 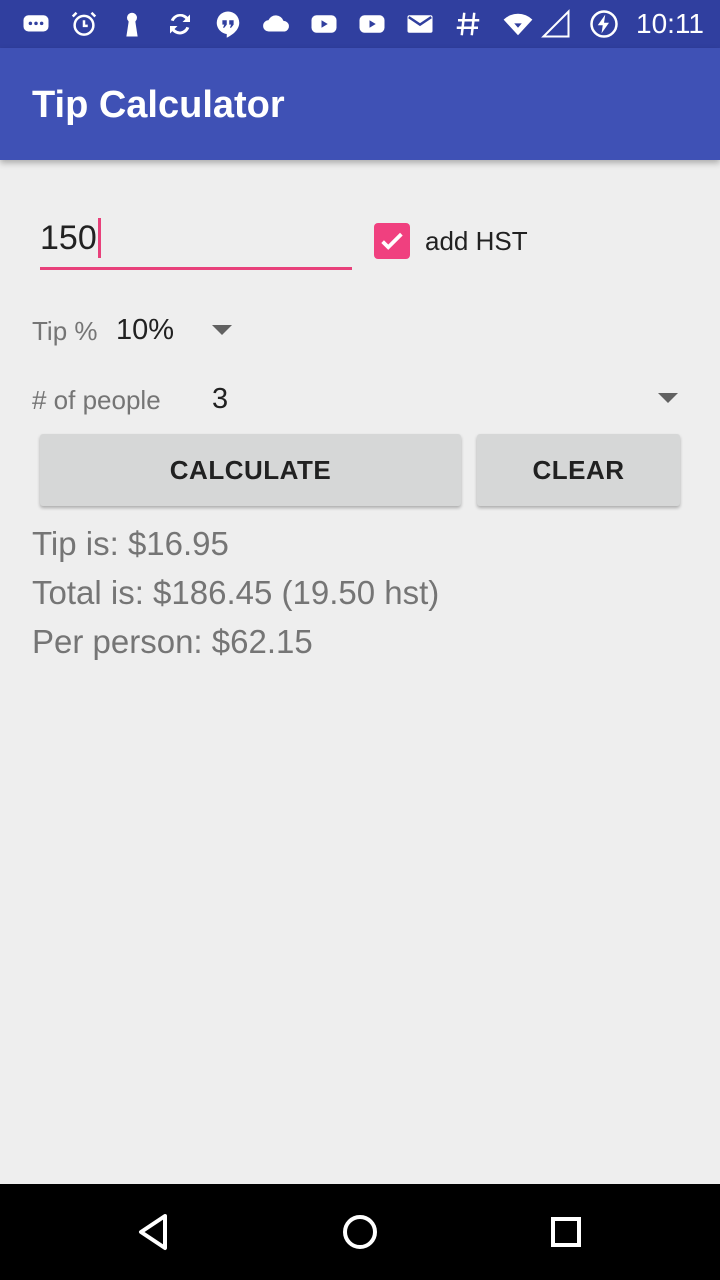 What do you see at coordinates (566, 1232) in the screenshot?
I see `recents-icon` at bounding box center [566, 1232].